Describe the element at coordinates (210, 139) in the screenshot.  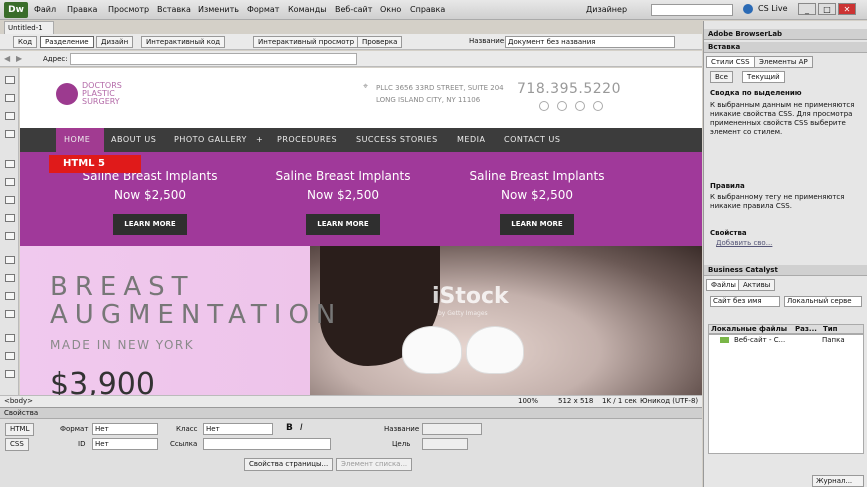
I see `nav-gallery: PHOTO GALLERY` at that location.